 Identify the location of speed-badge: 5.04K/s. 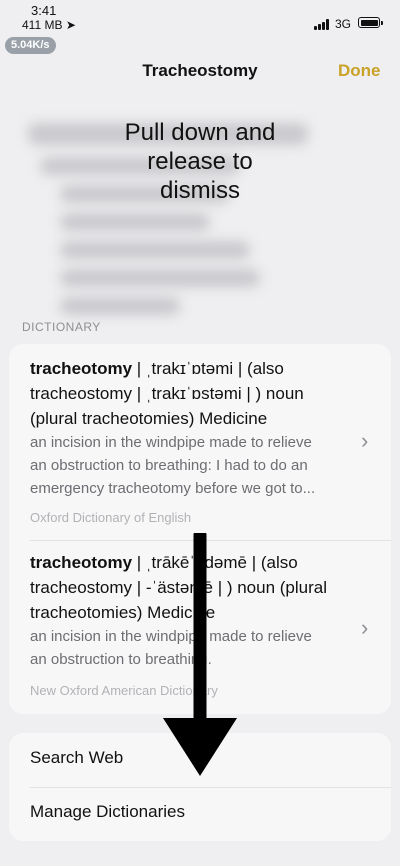
(30, 45).